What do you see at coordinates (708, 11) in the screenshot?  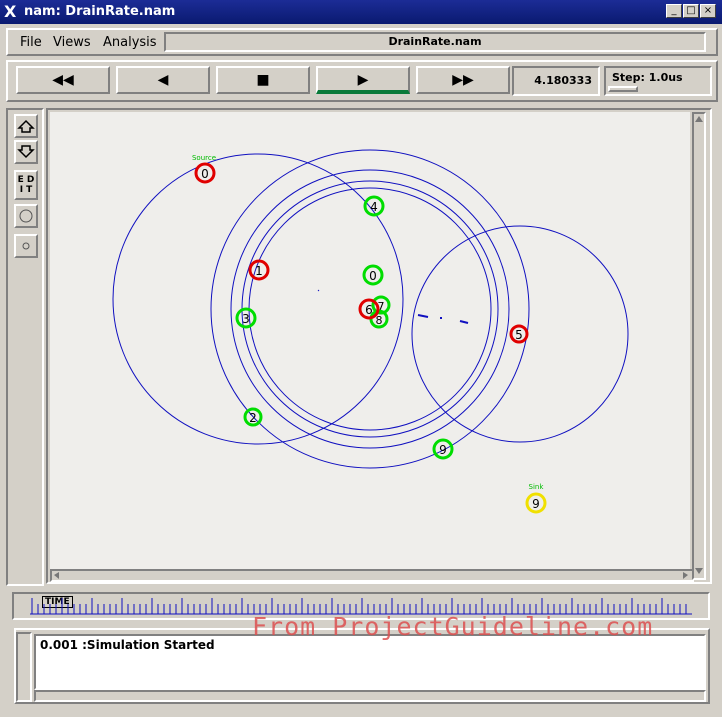 I see `close-button: ×` at bounding box center [708, 11].